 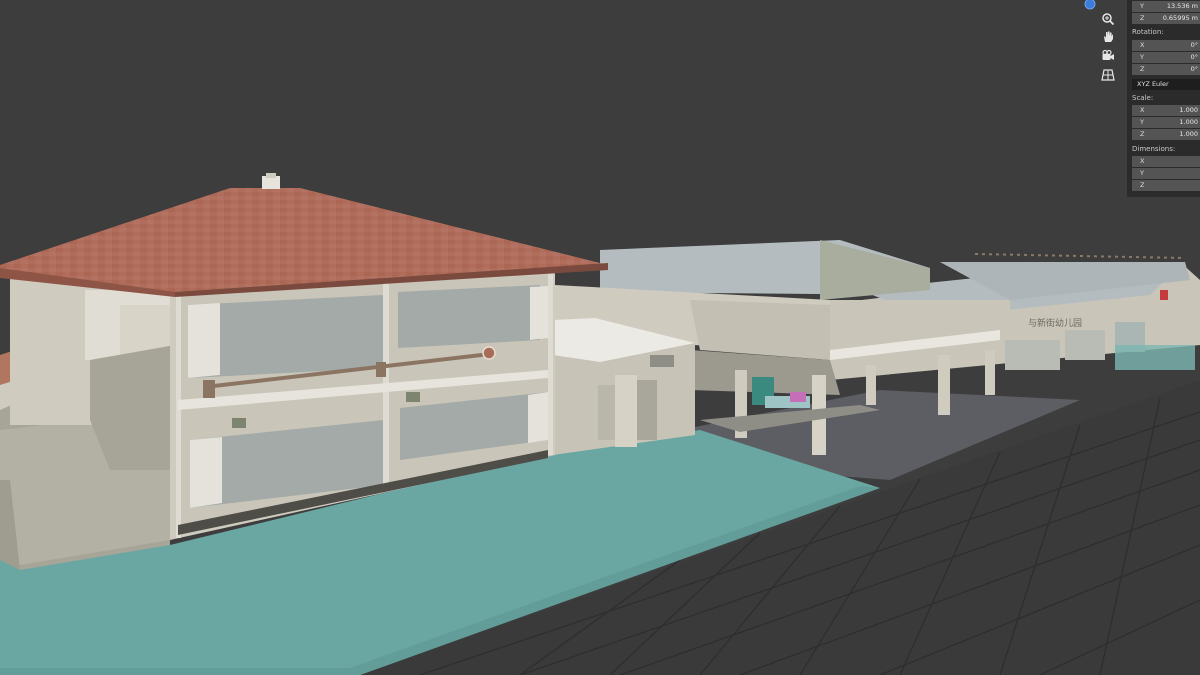 I want to click on perspective-grid-icon, so click(x=1108, y=75).